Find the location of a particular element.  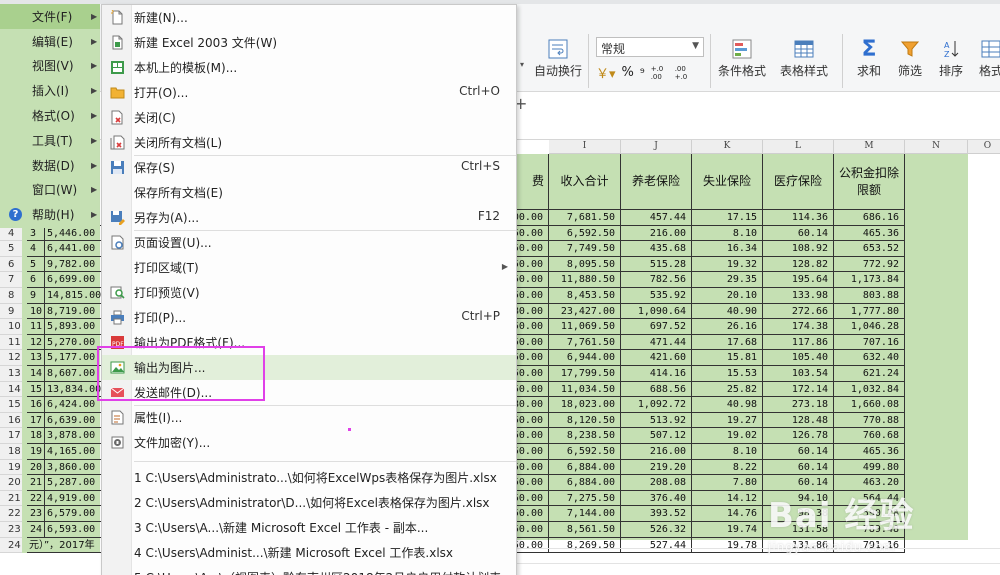

fund-cell: 1,173.84 is located at coordinates (869, 280).